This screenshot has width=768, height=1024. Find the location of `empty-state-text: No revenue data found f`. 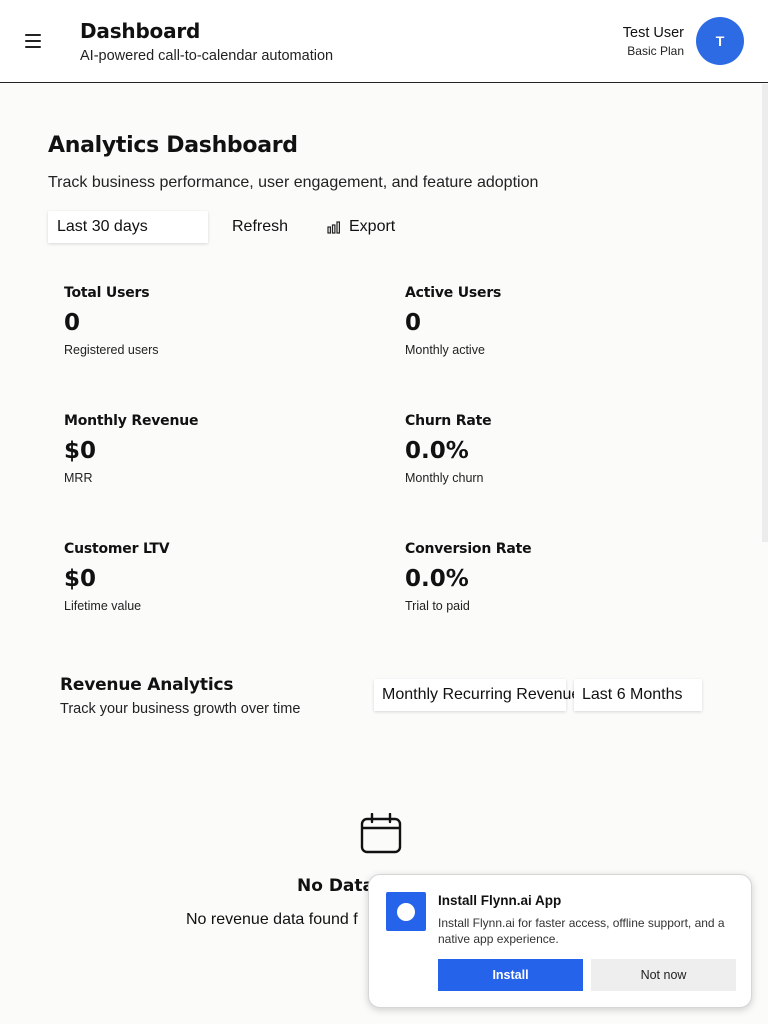

empty-state-text: No revenue data found f is located at coordinates (272, 919).